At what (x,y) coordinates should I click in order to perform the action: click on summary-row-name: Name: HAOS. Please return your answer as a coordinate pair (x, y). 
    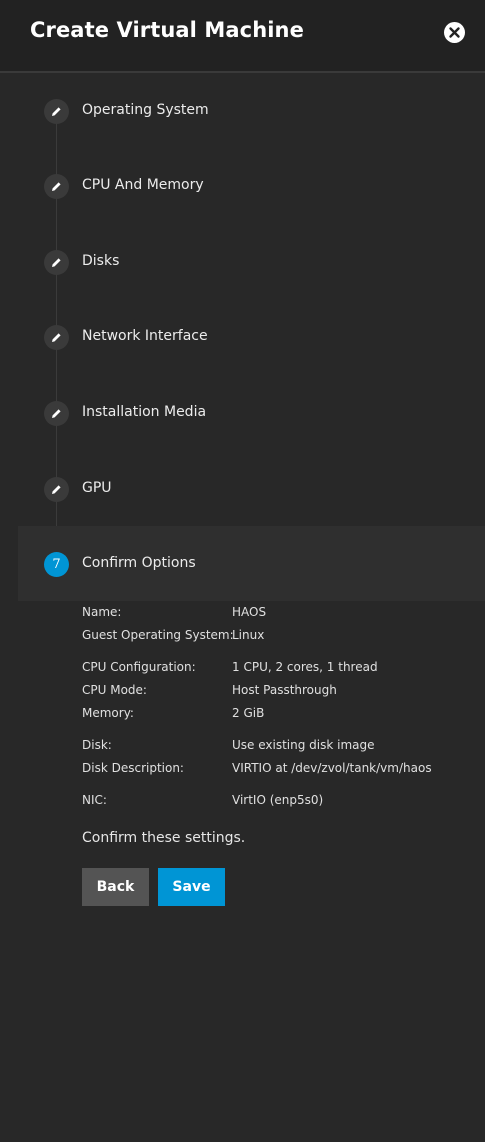
    Looking at the image, I should click on (277, 615).